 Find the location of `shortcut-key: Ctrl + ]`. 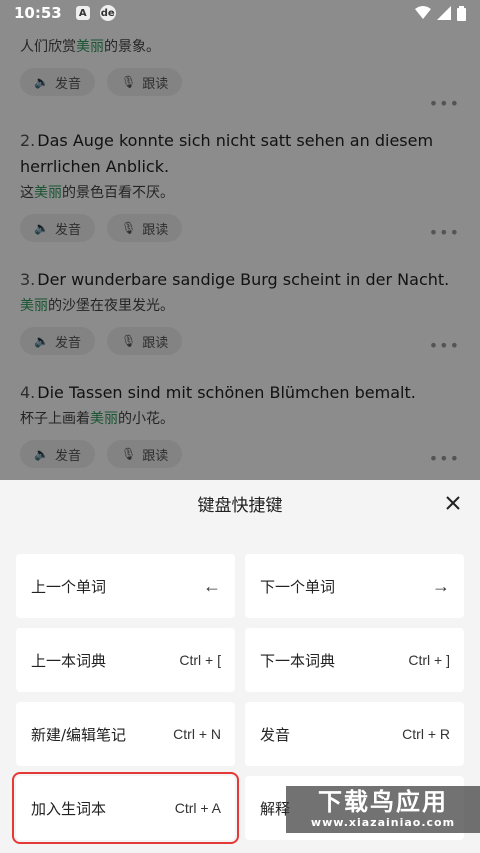

shortcut-key: Ctrl + ] is located at coordinates (429, 660).